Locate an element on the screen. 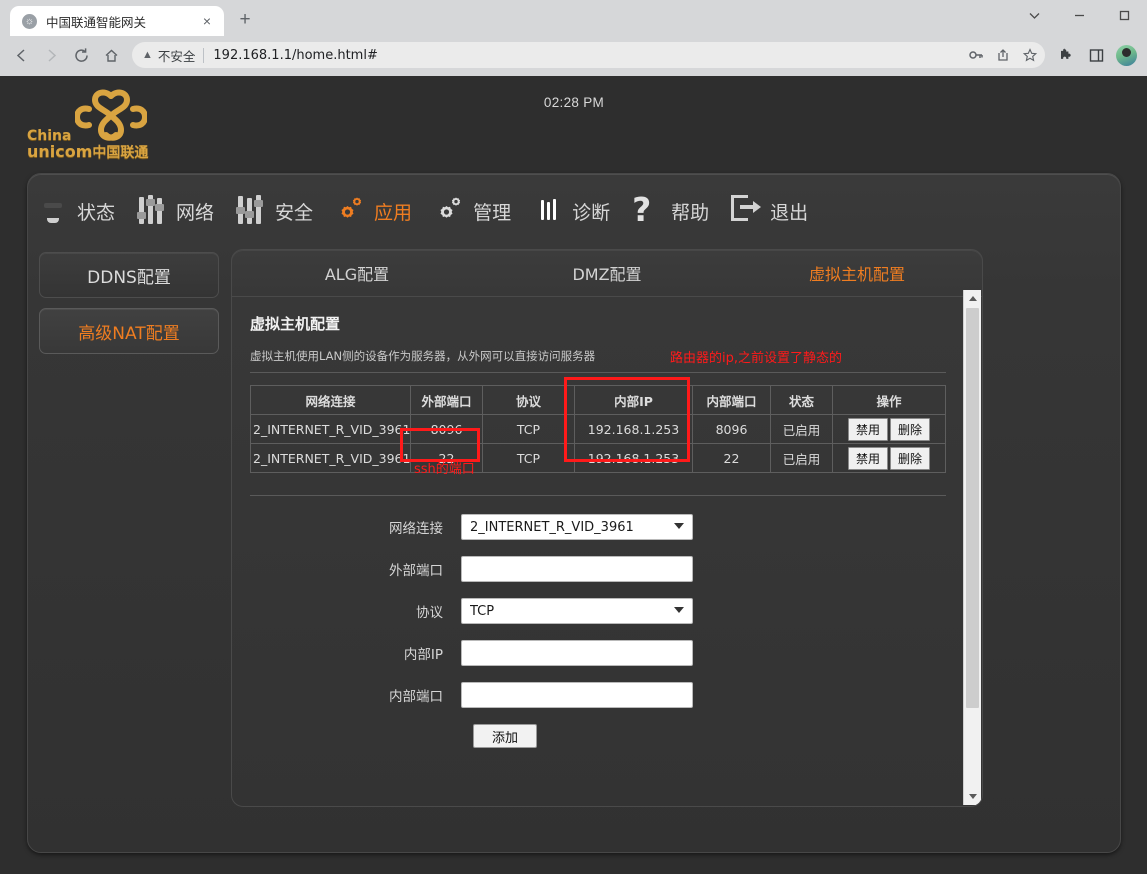 Image resolution: width=1147 pixels, height=874 pixels. nav-label: 管理 is located at coordinates (492, 212).